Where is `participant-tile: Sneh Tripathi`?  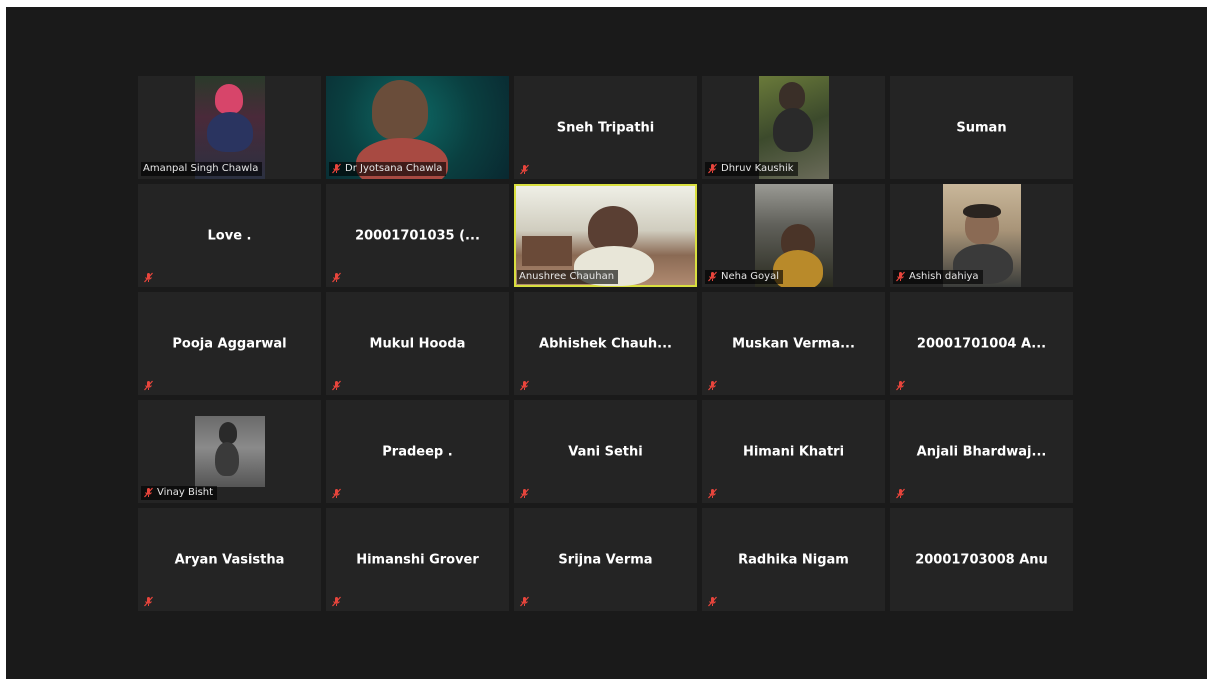 participant-tile: Sneh Tripathi is located at coordinates (605, 127).